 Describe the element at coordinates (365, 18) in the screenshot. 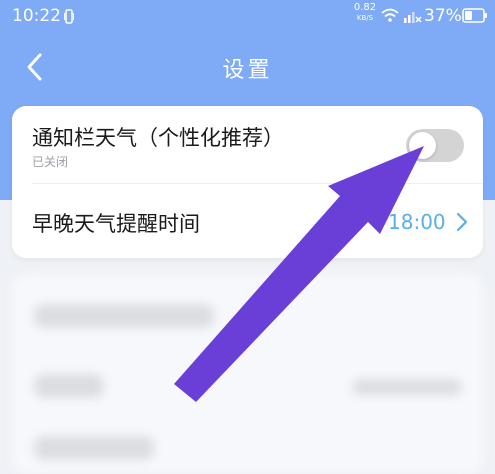

I see `network-speed-unit: KB/S` at that location.